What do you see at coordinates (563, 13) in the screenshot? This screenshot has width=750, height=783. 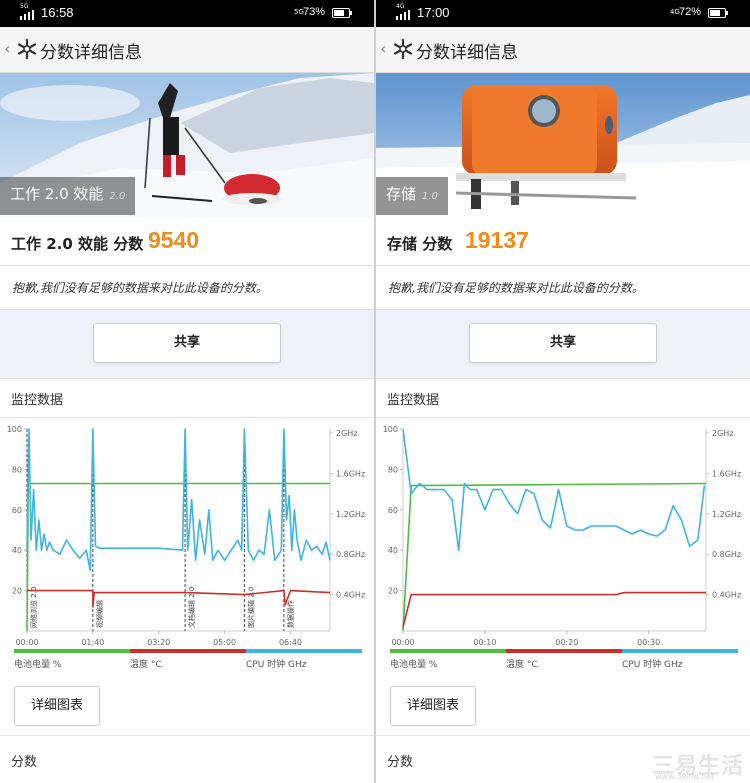 I see `status-bar: 4G 17:00 4G 72%` at bounding box center [563, 13].